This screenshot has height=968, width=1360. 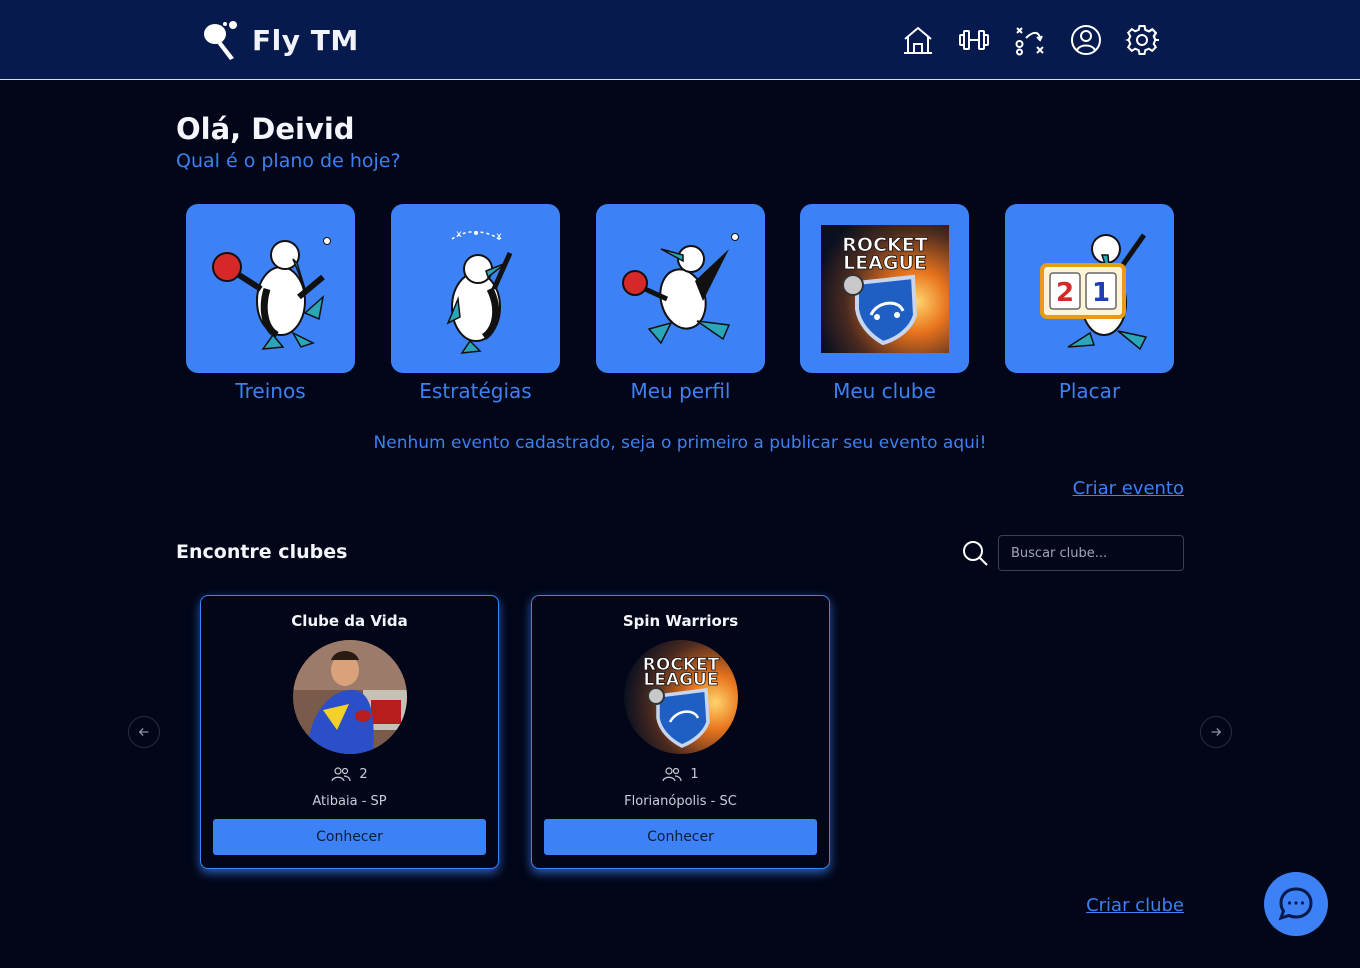 What do you see at coordinates (680, 40) in the screenshot?
I see `top-navbar: Fly TM` at bounding box center [680, 40].